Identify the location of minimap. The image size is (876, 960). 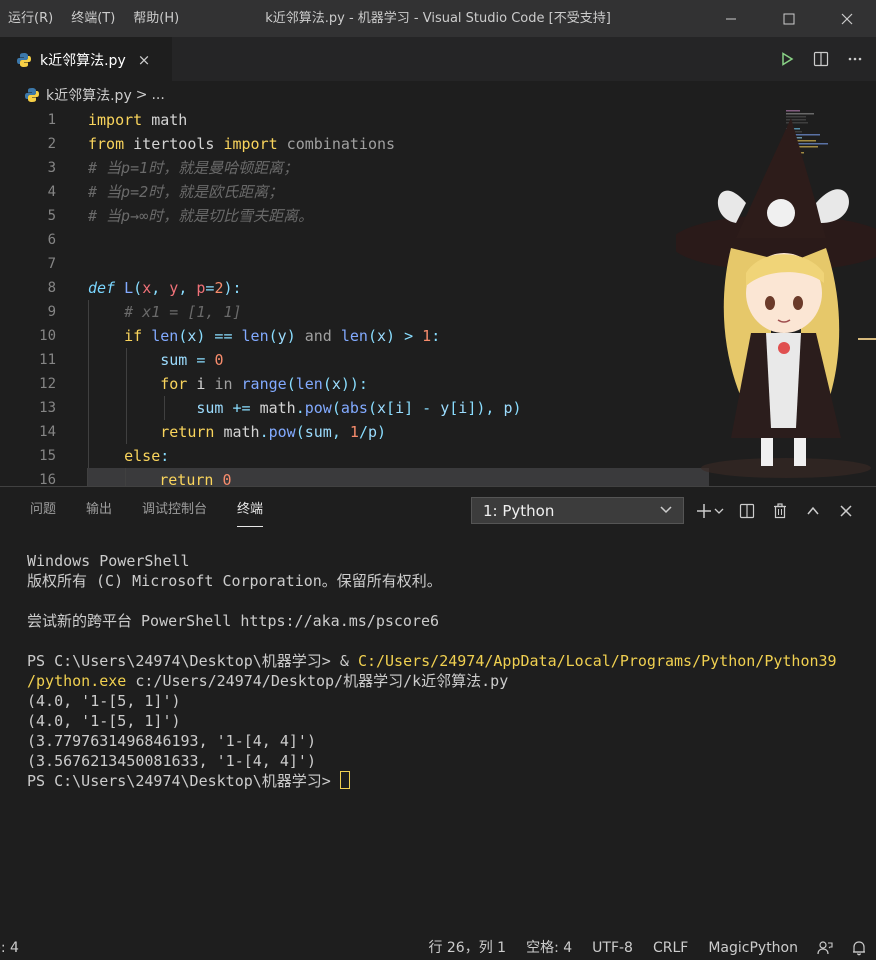
(817, 138).